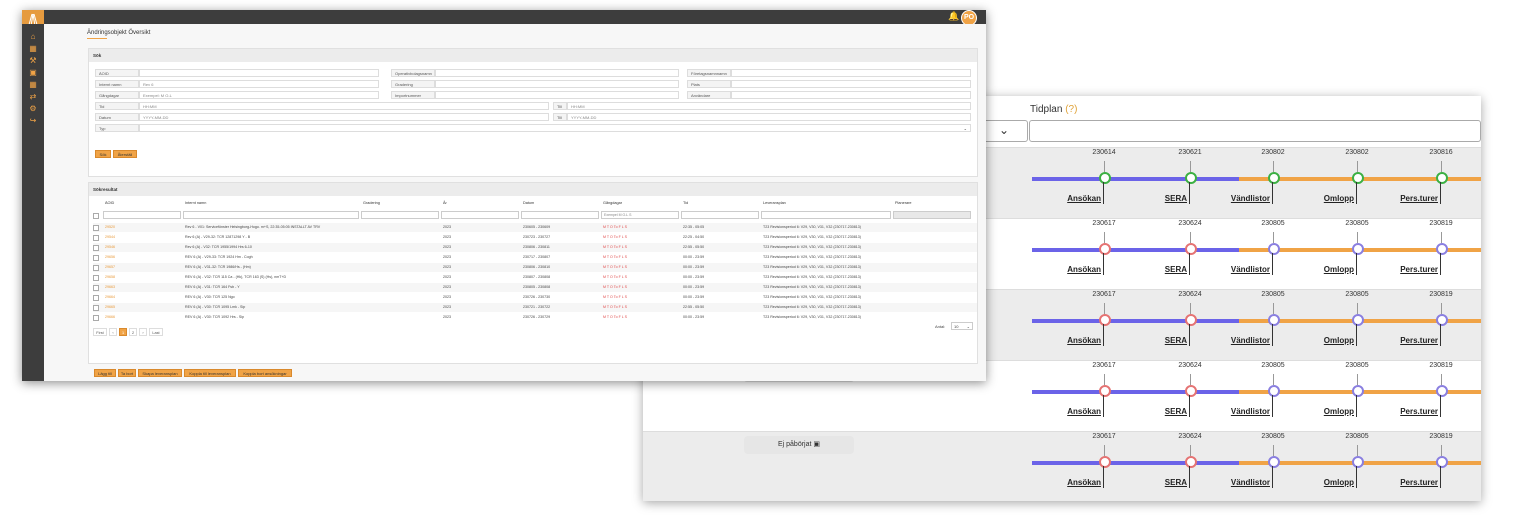 The height and width of the screenshot is (522, 1536). What do you see at coordinates (195, 203) in the screenshot?
I see `column-header: Internt namn` at bounding box center [195, 203].